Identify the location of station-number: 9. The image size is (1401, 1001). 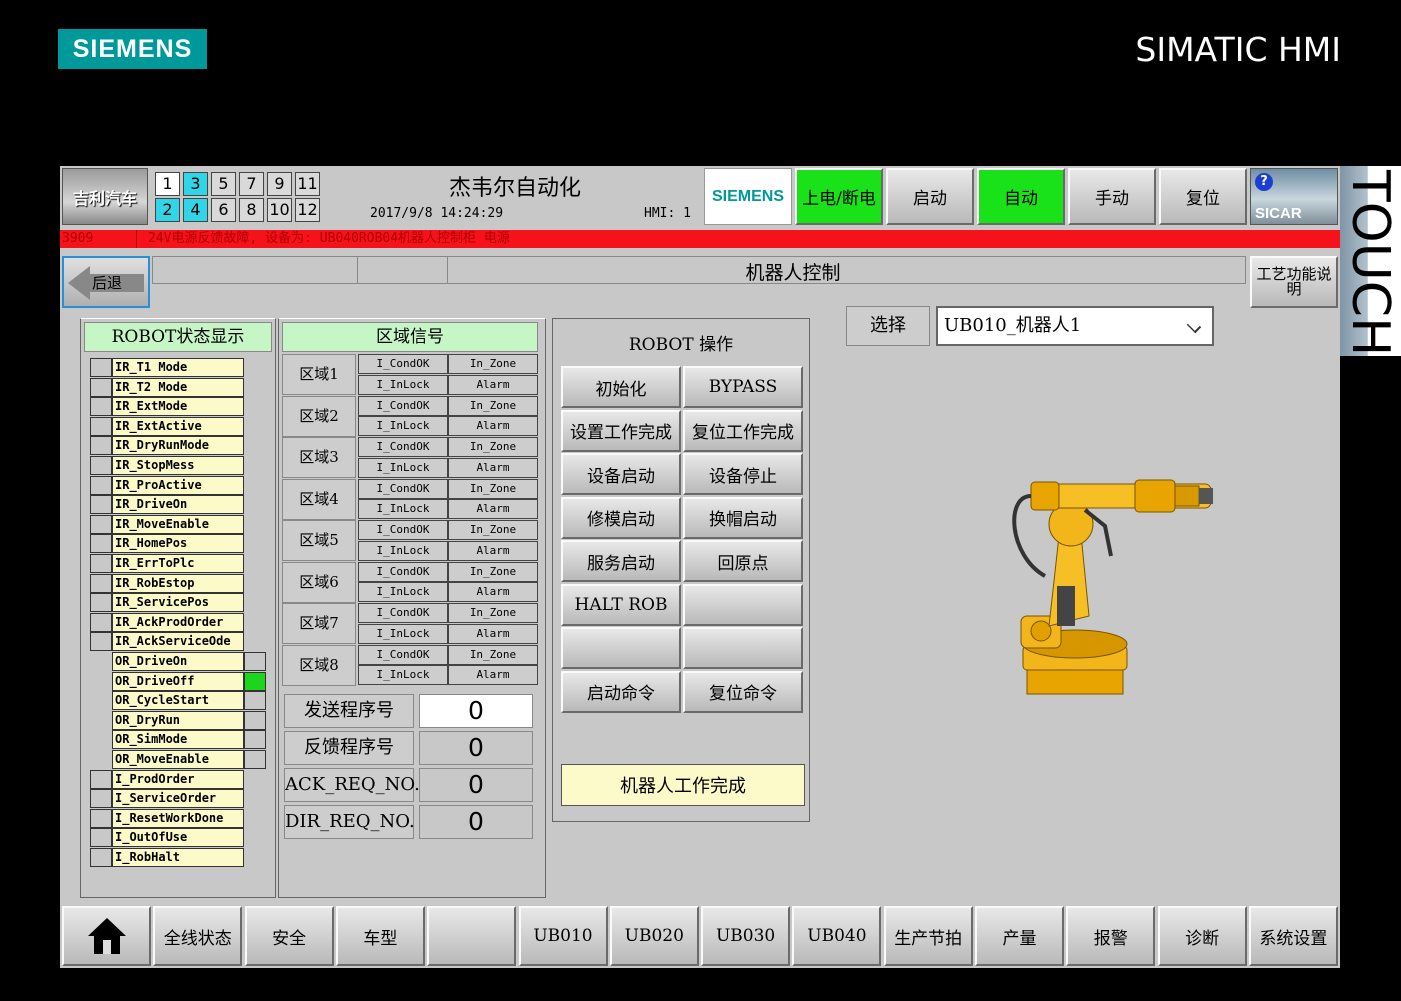
(279, 184).